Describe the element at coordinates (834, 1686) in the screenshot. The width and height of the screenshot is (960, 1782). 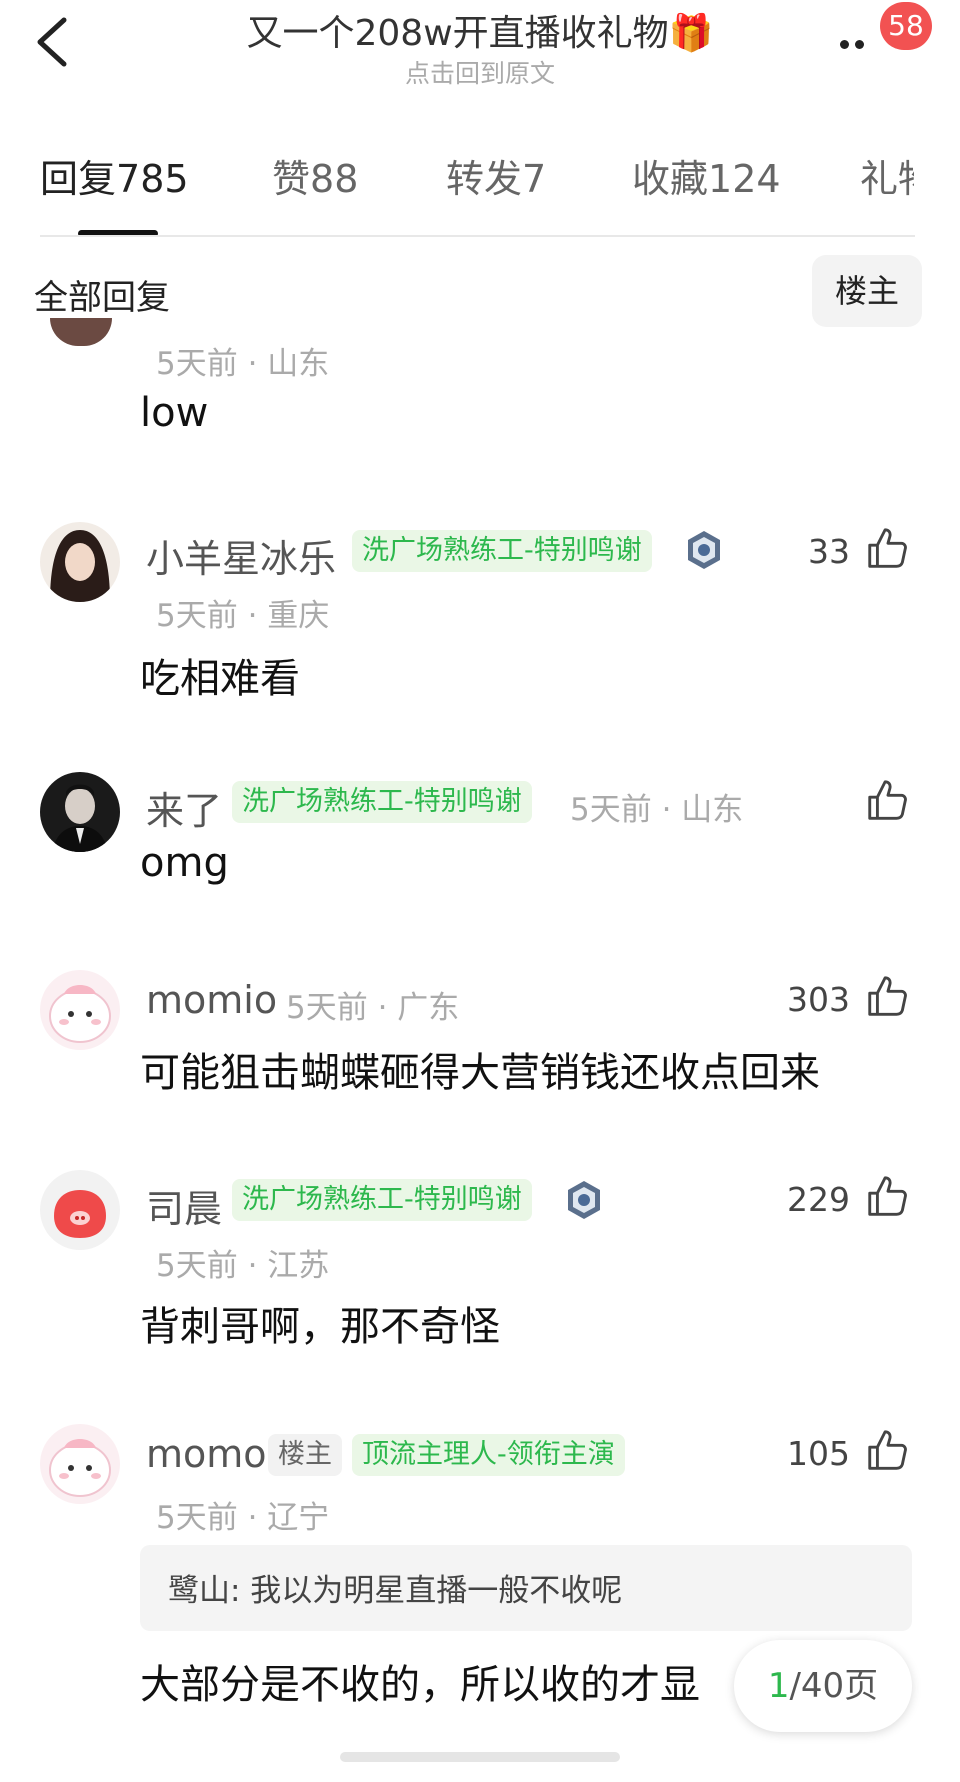
I see `total-pages: /40页` at that location.